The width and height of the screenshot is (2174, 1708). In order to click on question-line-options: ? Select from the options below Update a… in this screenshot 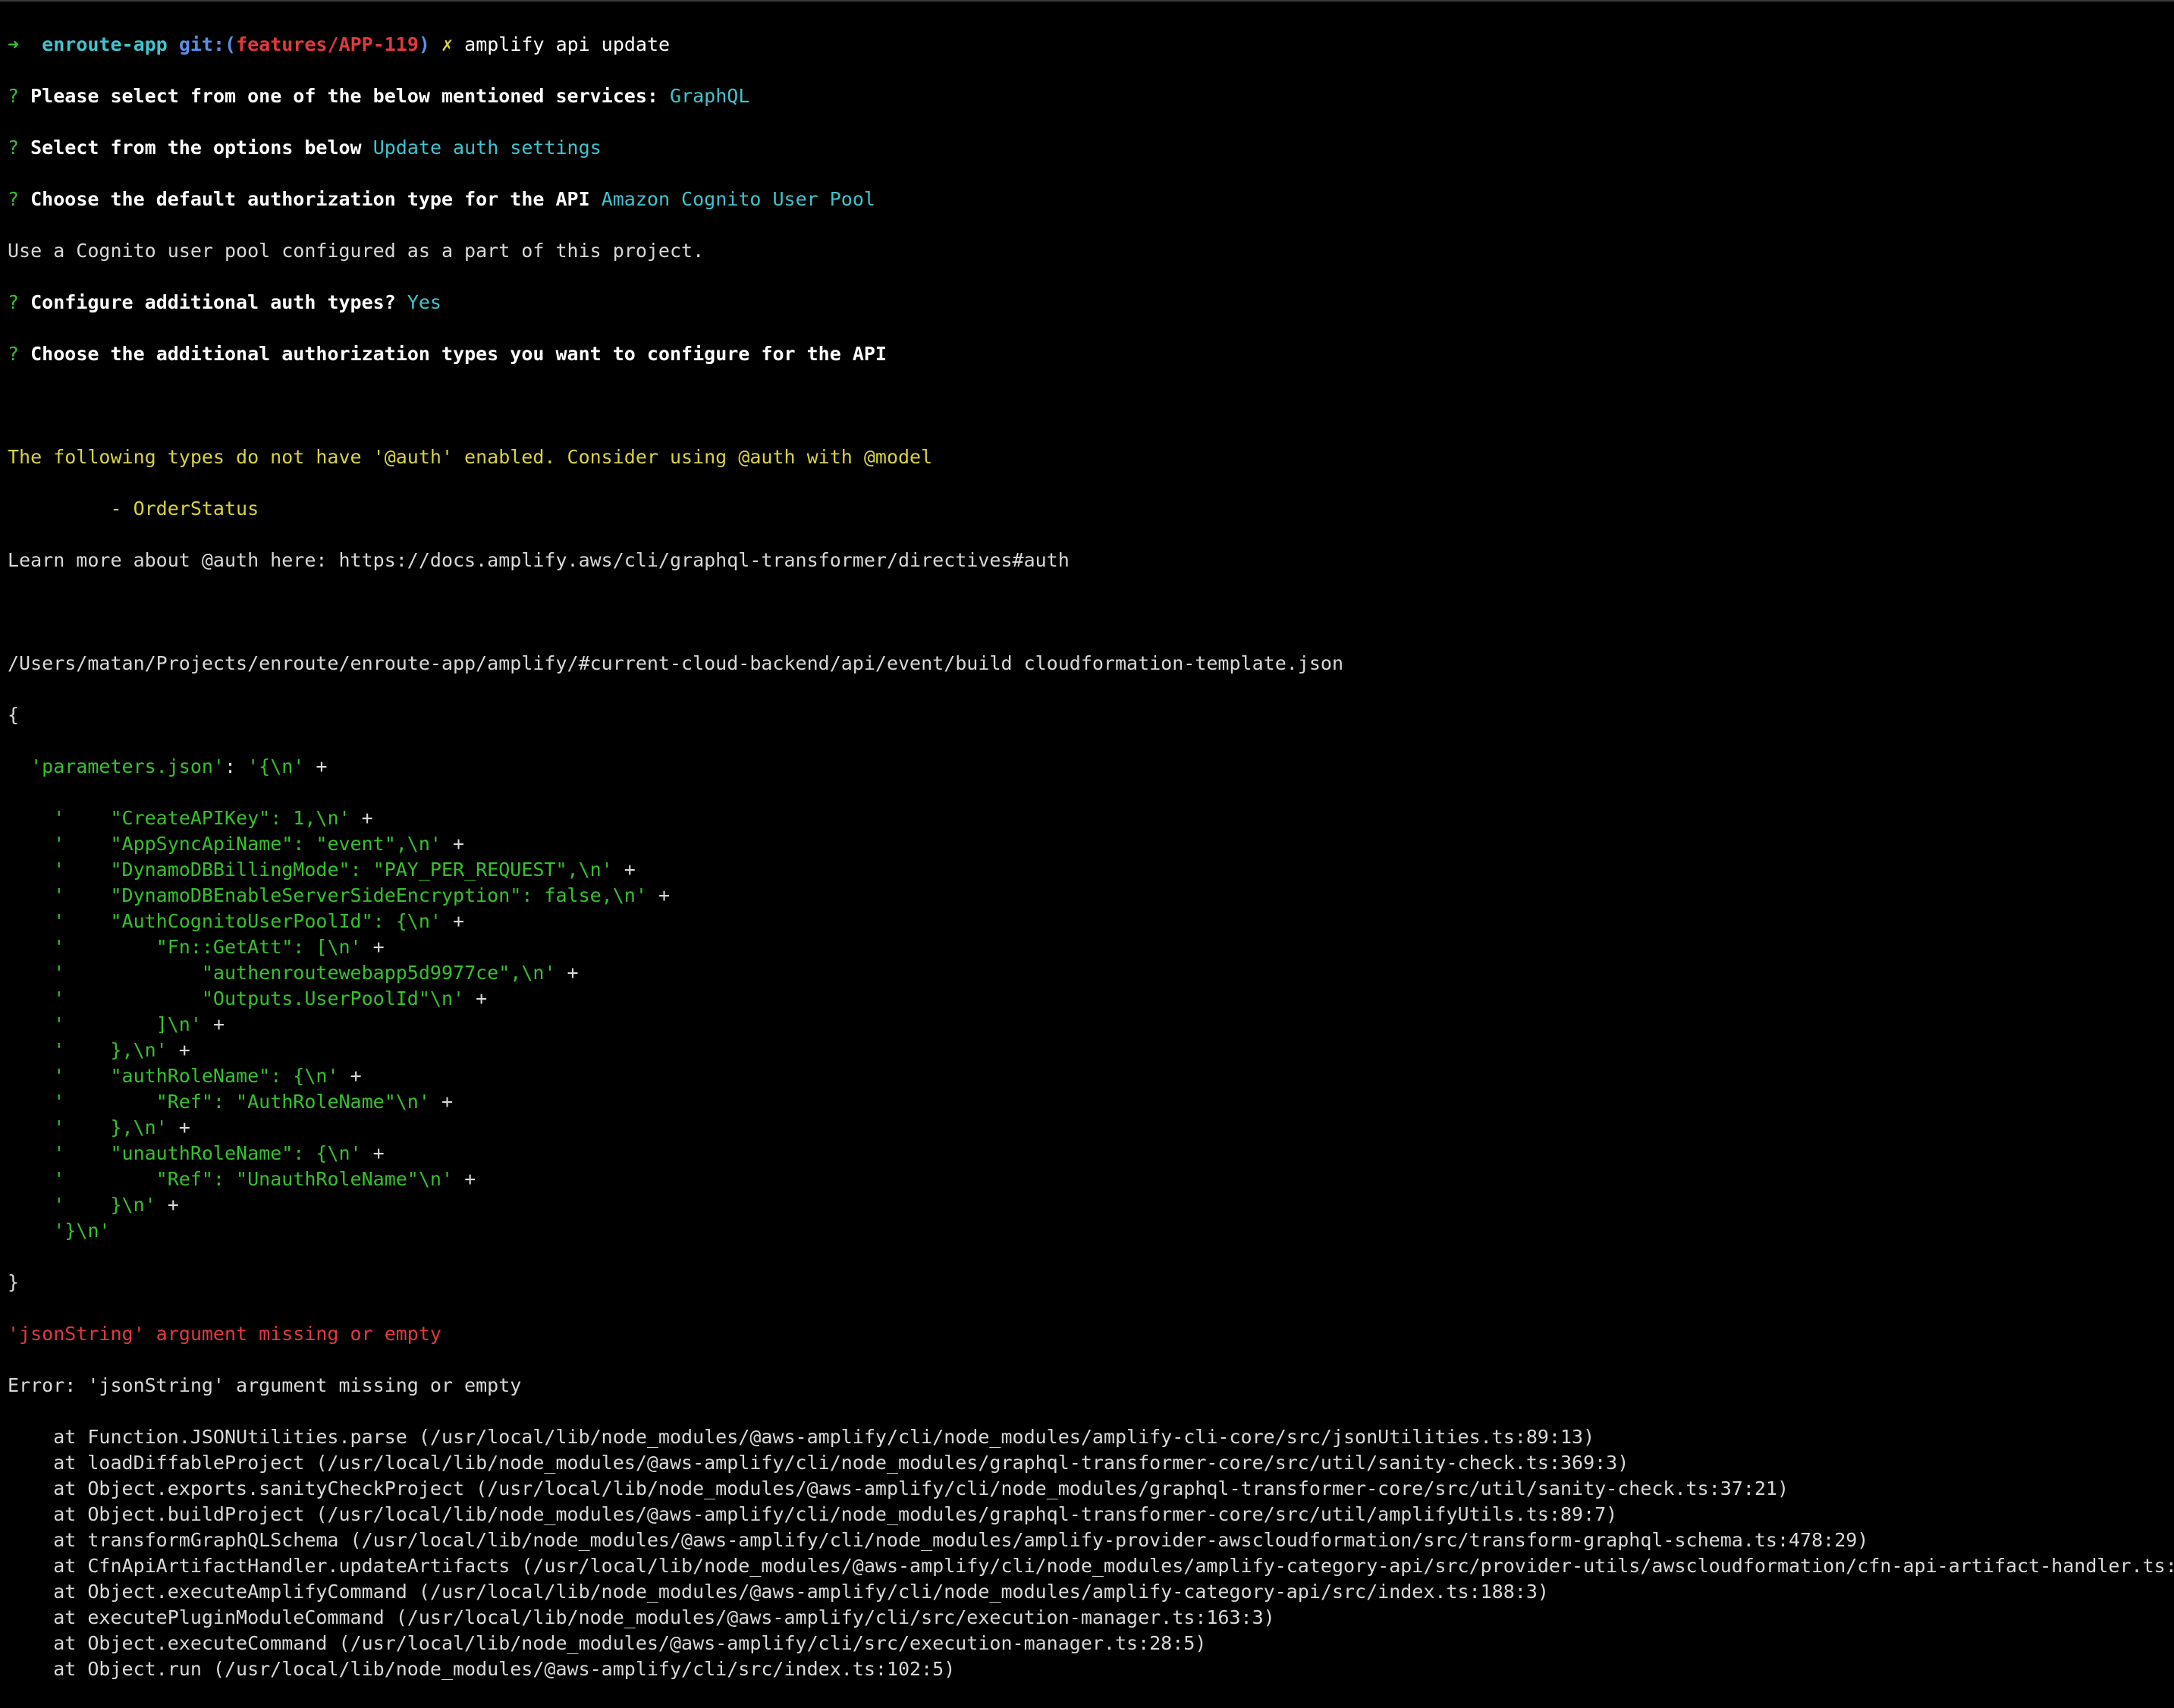, I will do `click(1091, 148)`.